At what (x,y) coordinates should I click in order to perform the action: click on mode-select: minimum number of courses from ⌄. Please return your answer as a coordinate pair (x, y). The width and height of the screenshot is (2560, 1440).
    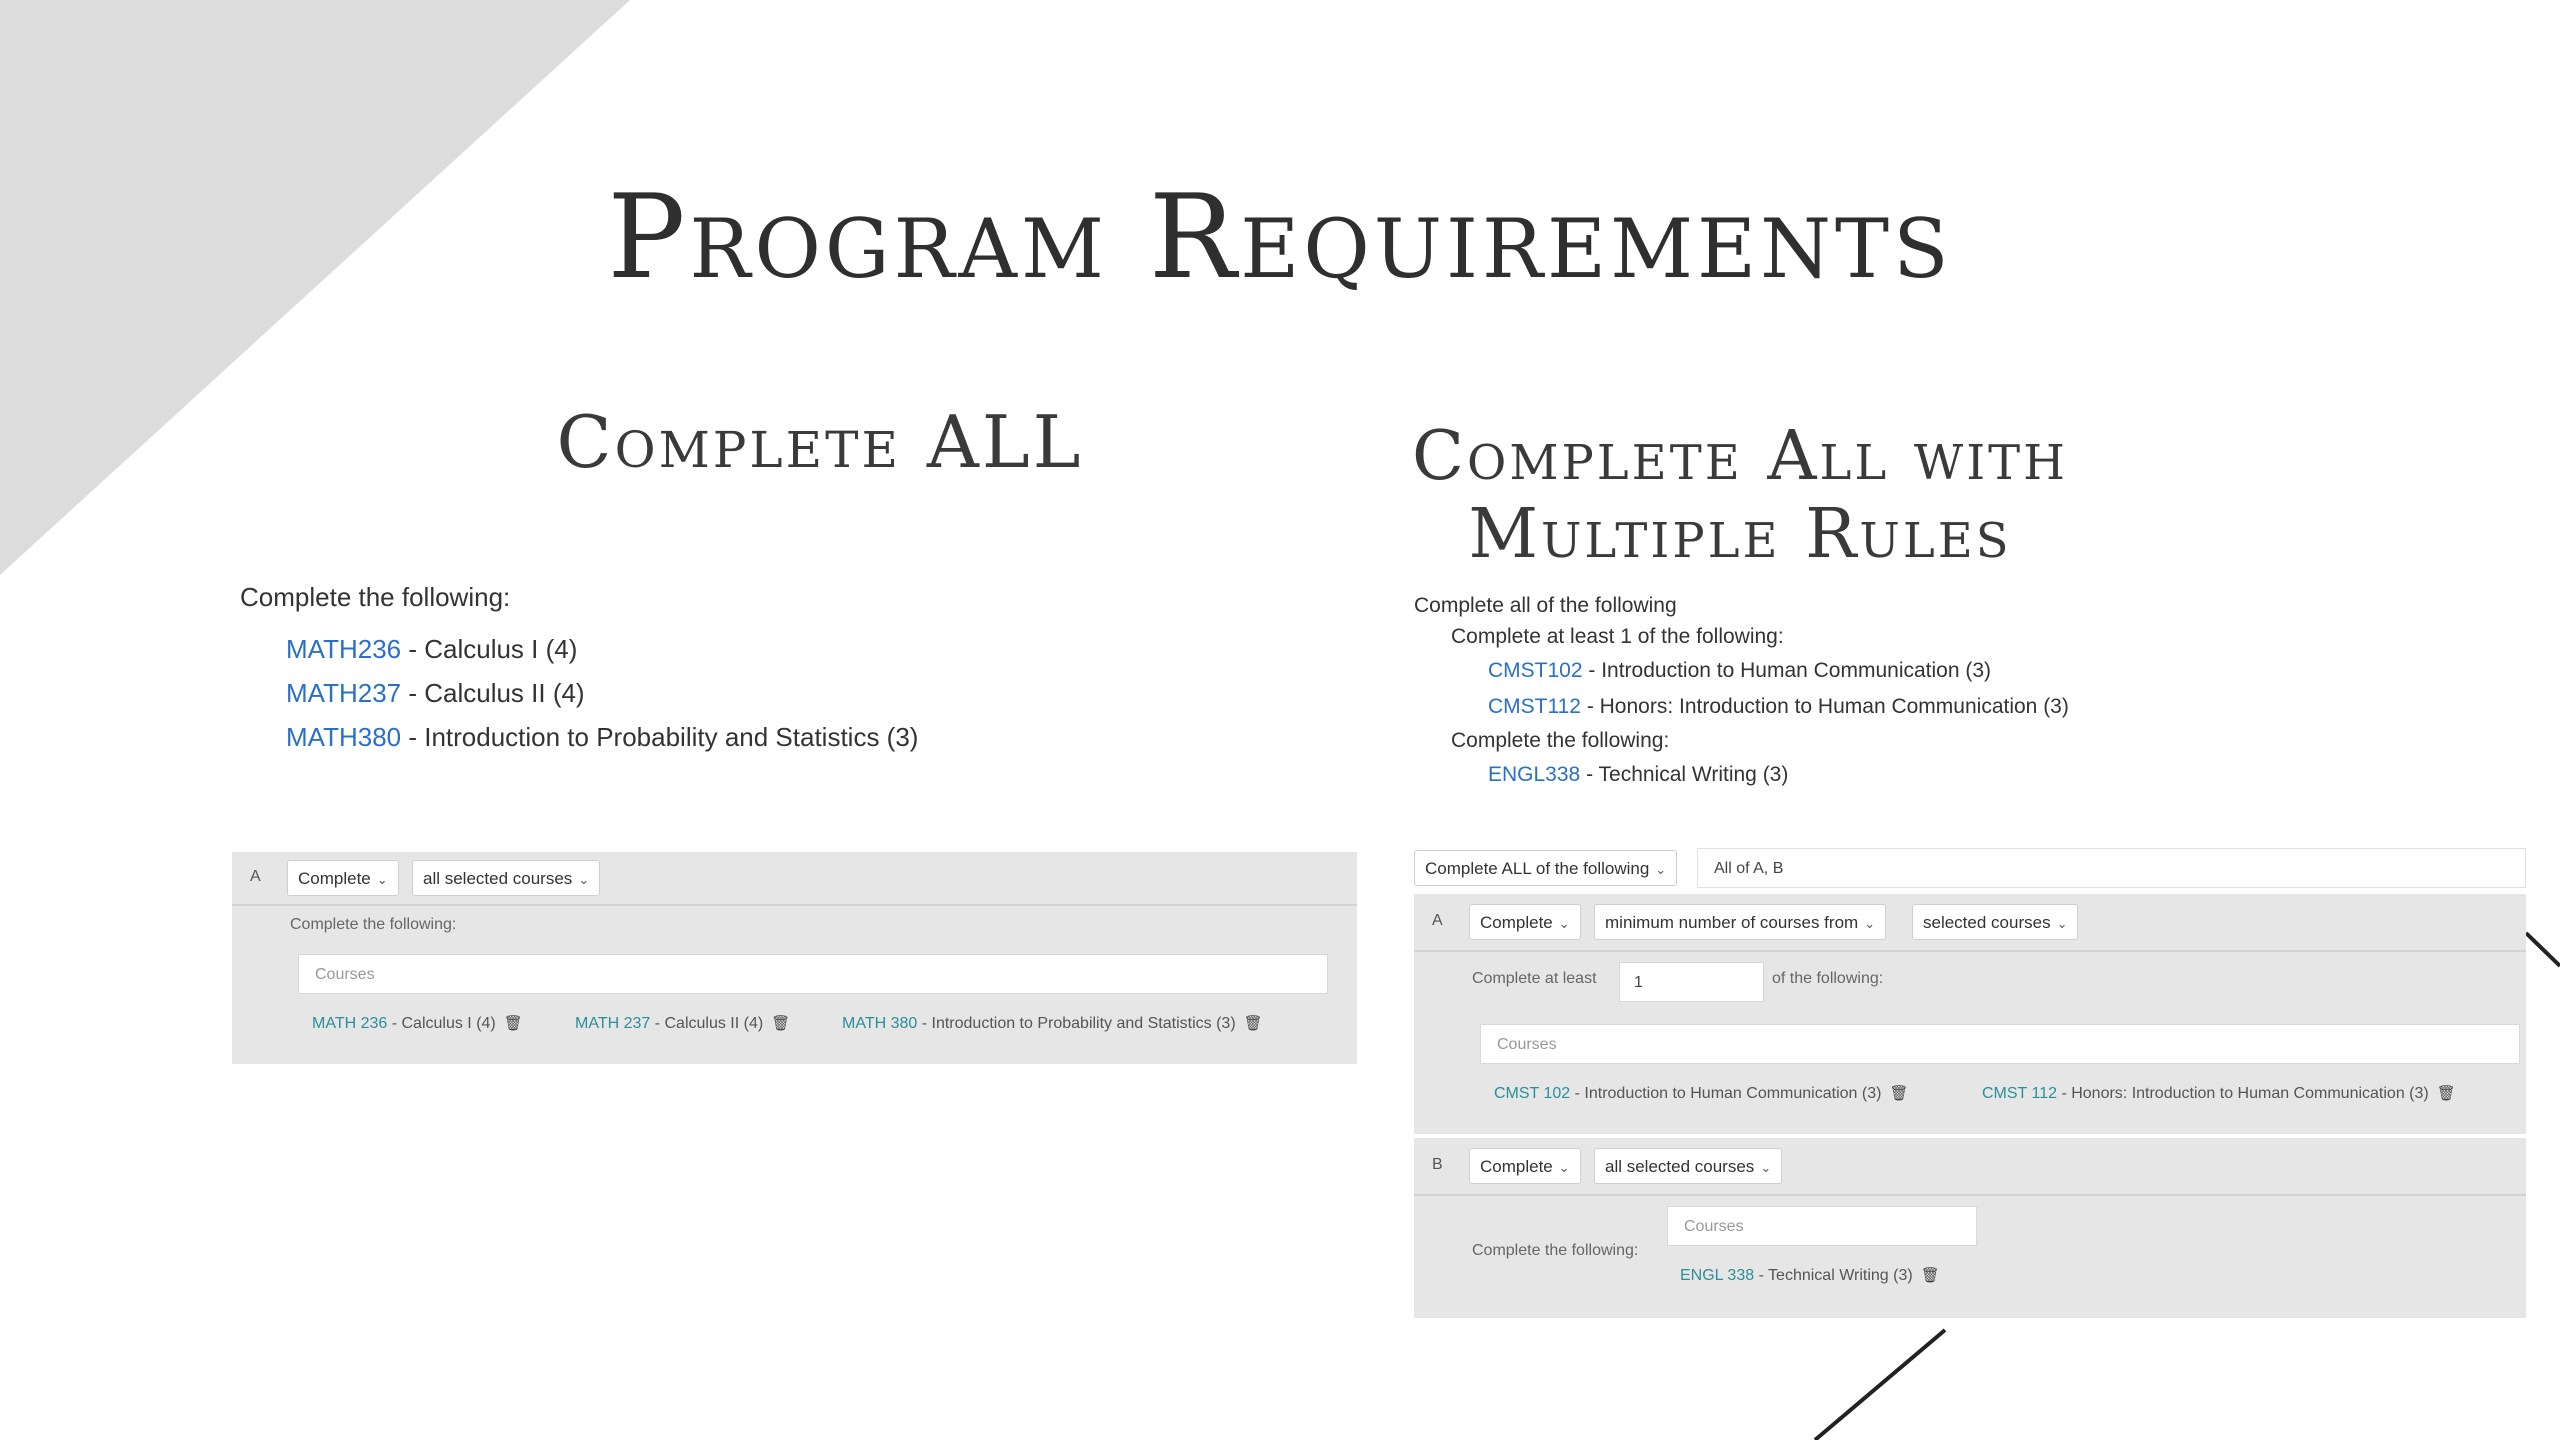
    Looking at the image, I should click on (1740, 922).